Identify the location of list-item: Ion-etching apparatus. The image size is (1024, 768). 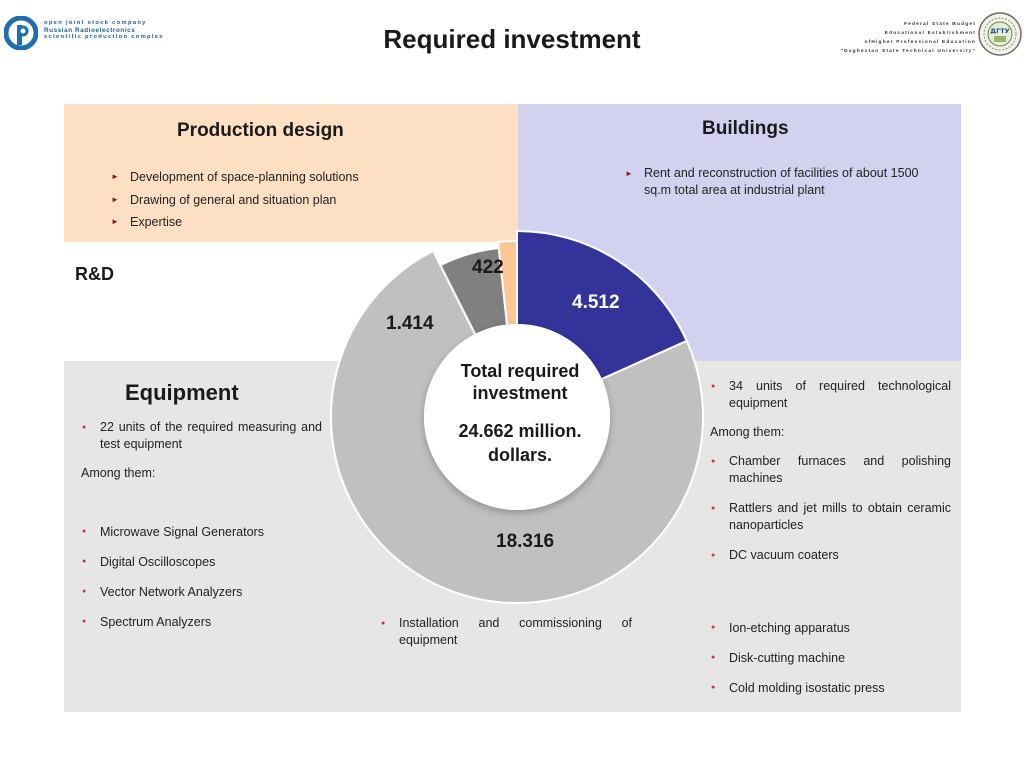
(830, 628).